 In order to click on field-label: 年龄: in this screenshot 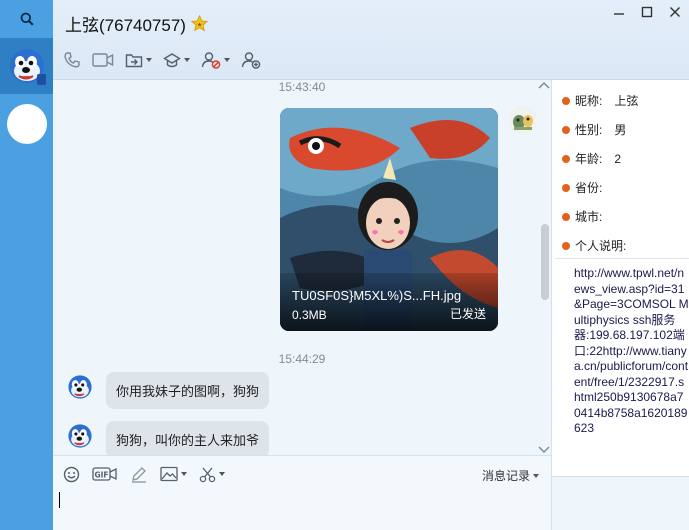, I will do `click(589, 159)`.